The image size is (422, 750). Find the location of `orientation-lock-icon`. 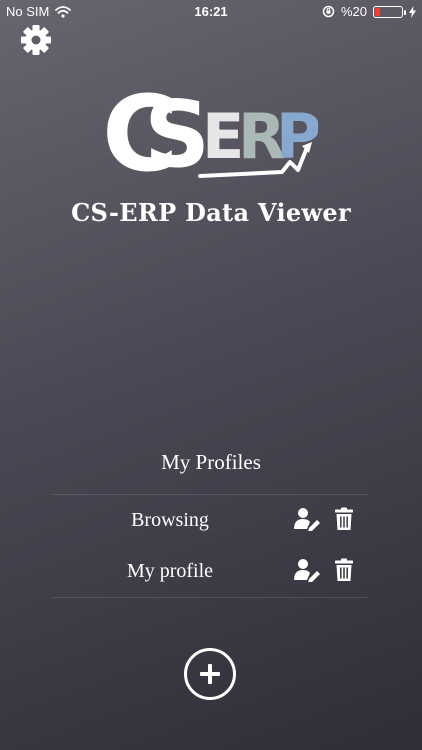

orientation-lock-icon is located at coordinates (328, 11).